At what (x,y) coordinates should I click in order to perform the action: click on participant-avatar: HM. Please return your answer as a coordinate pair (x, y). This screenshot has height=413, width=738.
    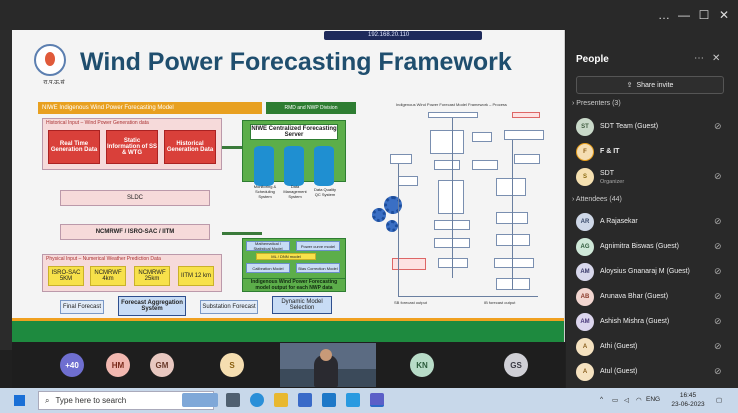
    Looking at the image, I should click on (118, 365).